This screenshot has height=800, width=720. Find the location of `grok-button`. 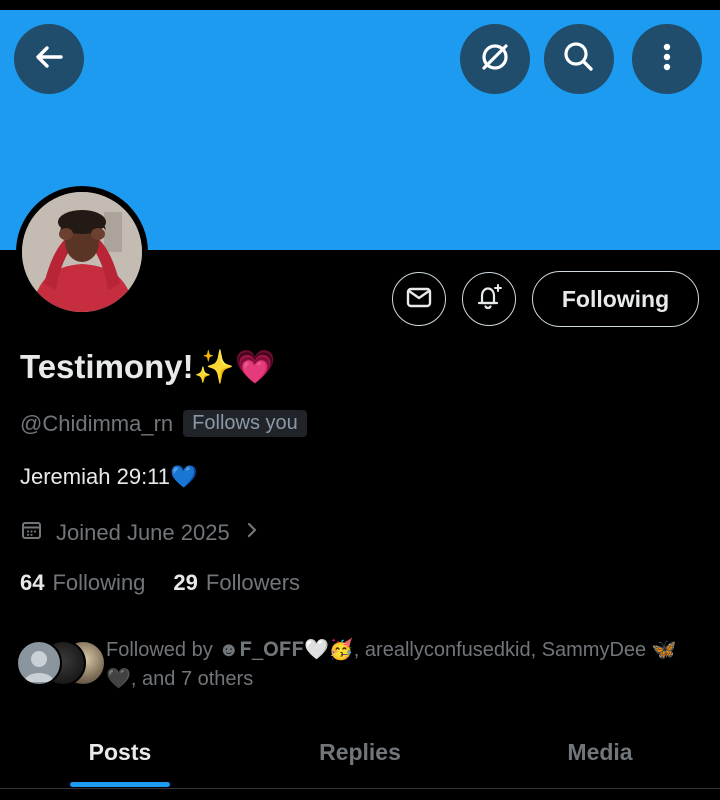

grok-button is located at coordinates (495, 59).